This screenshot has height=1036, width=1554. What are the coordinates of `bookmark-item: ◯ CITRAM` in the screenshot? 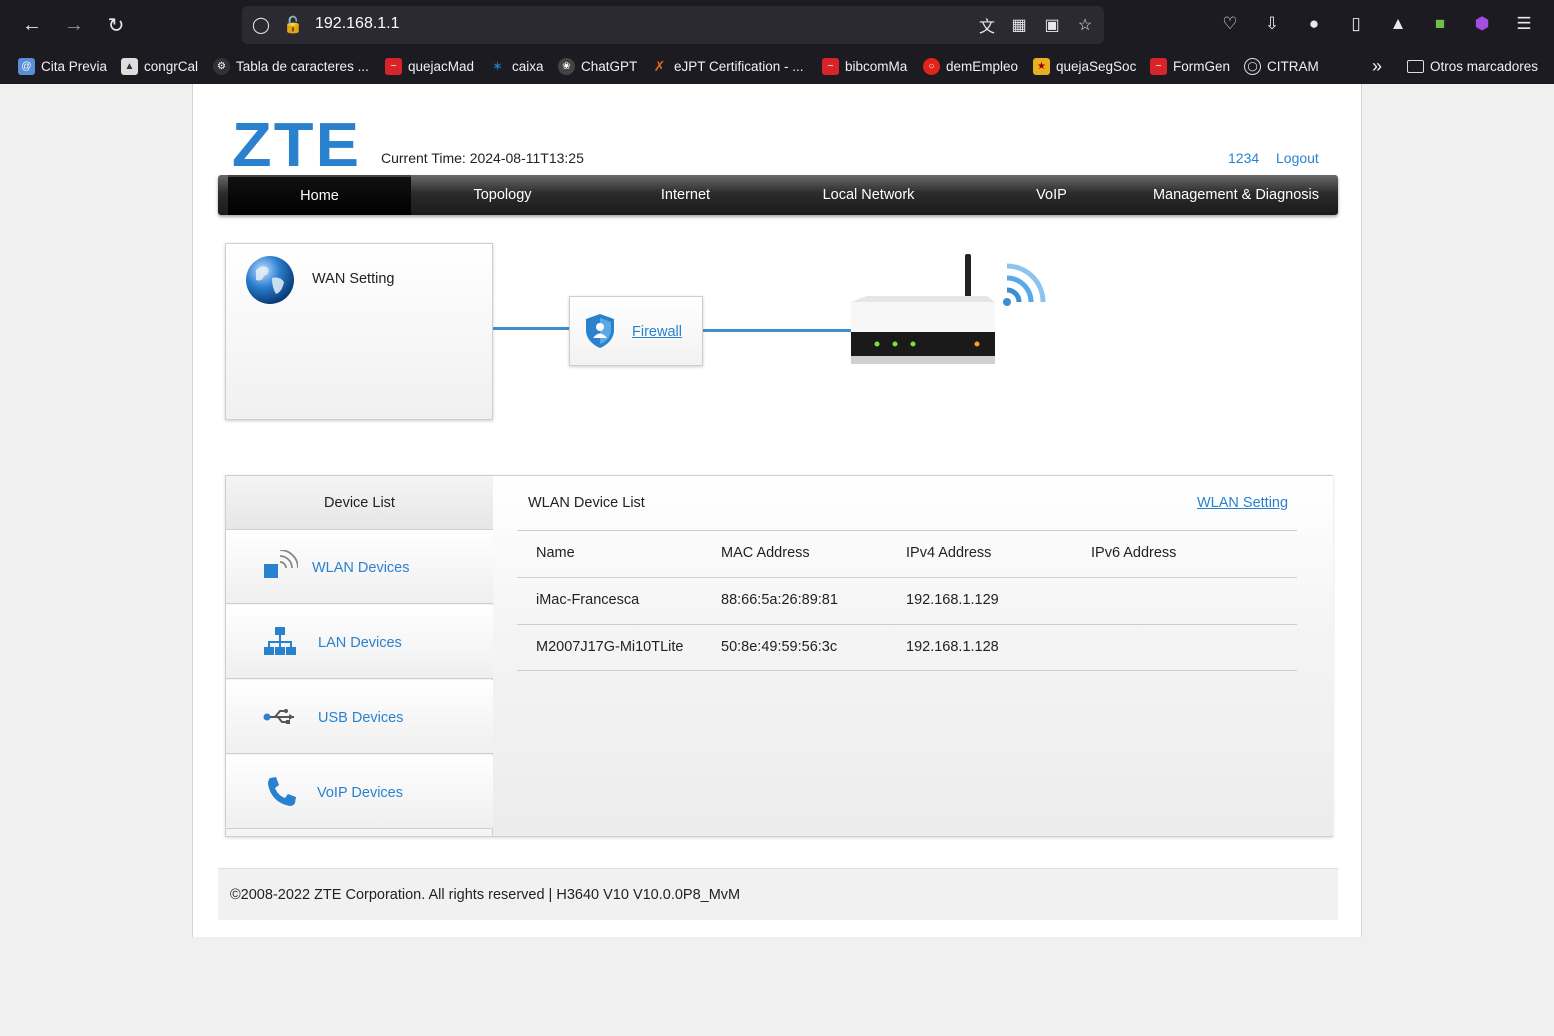 It's located at (1281, 66).